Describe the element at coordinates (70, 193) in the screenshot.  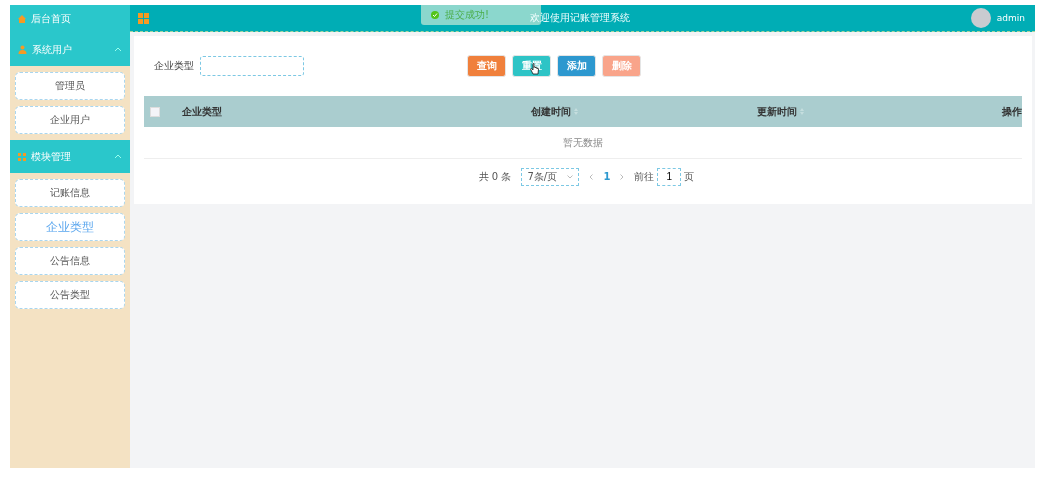
I see `sidebar-item: 记账信息` at that location.